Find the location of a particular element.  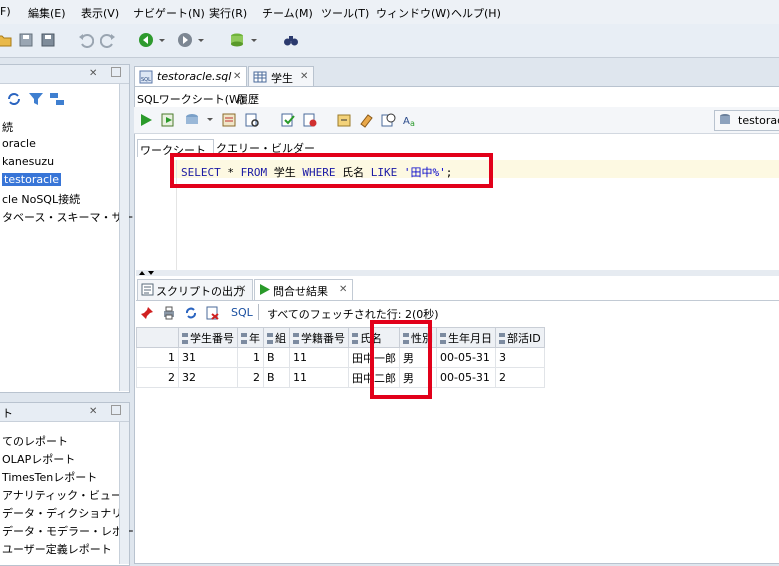

collapse-arrows-icon is located at coordinates (148, 273).